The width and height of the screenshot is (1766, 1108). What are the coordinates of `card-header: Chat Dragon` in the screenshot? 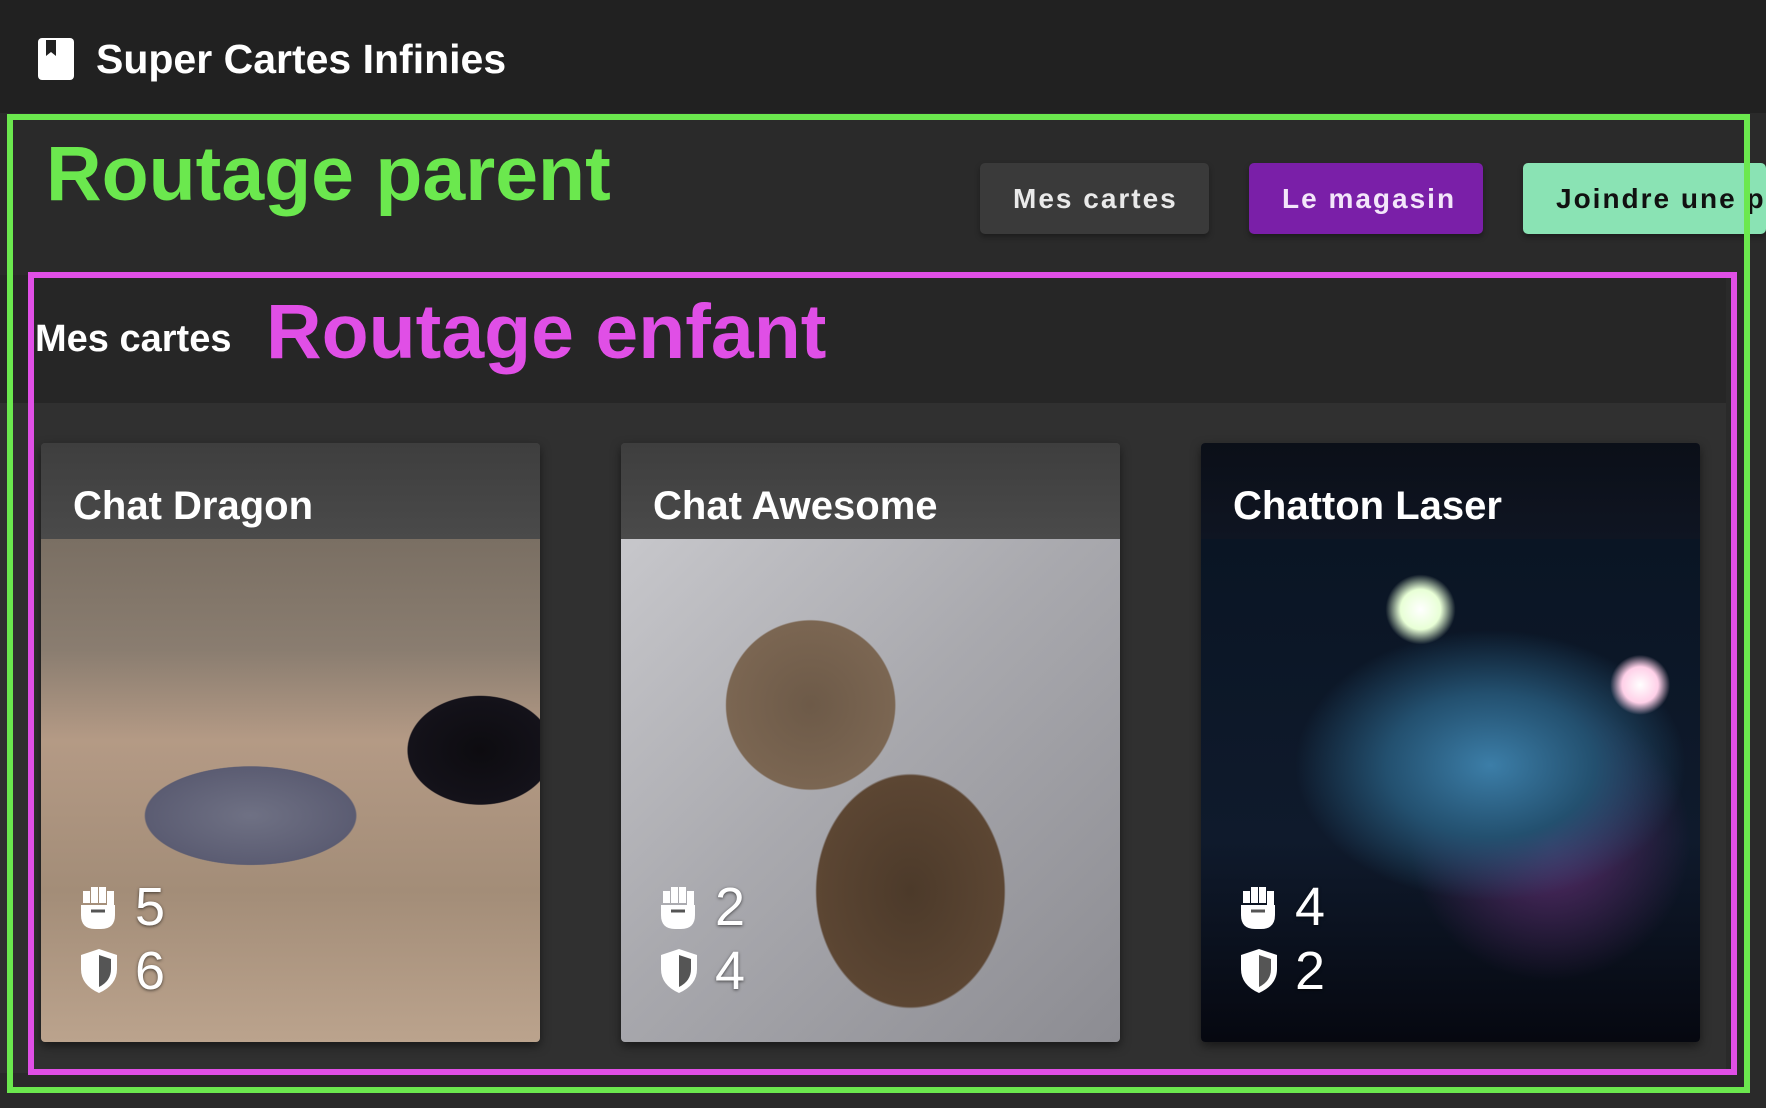 It's located at (290, 491).